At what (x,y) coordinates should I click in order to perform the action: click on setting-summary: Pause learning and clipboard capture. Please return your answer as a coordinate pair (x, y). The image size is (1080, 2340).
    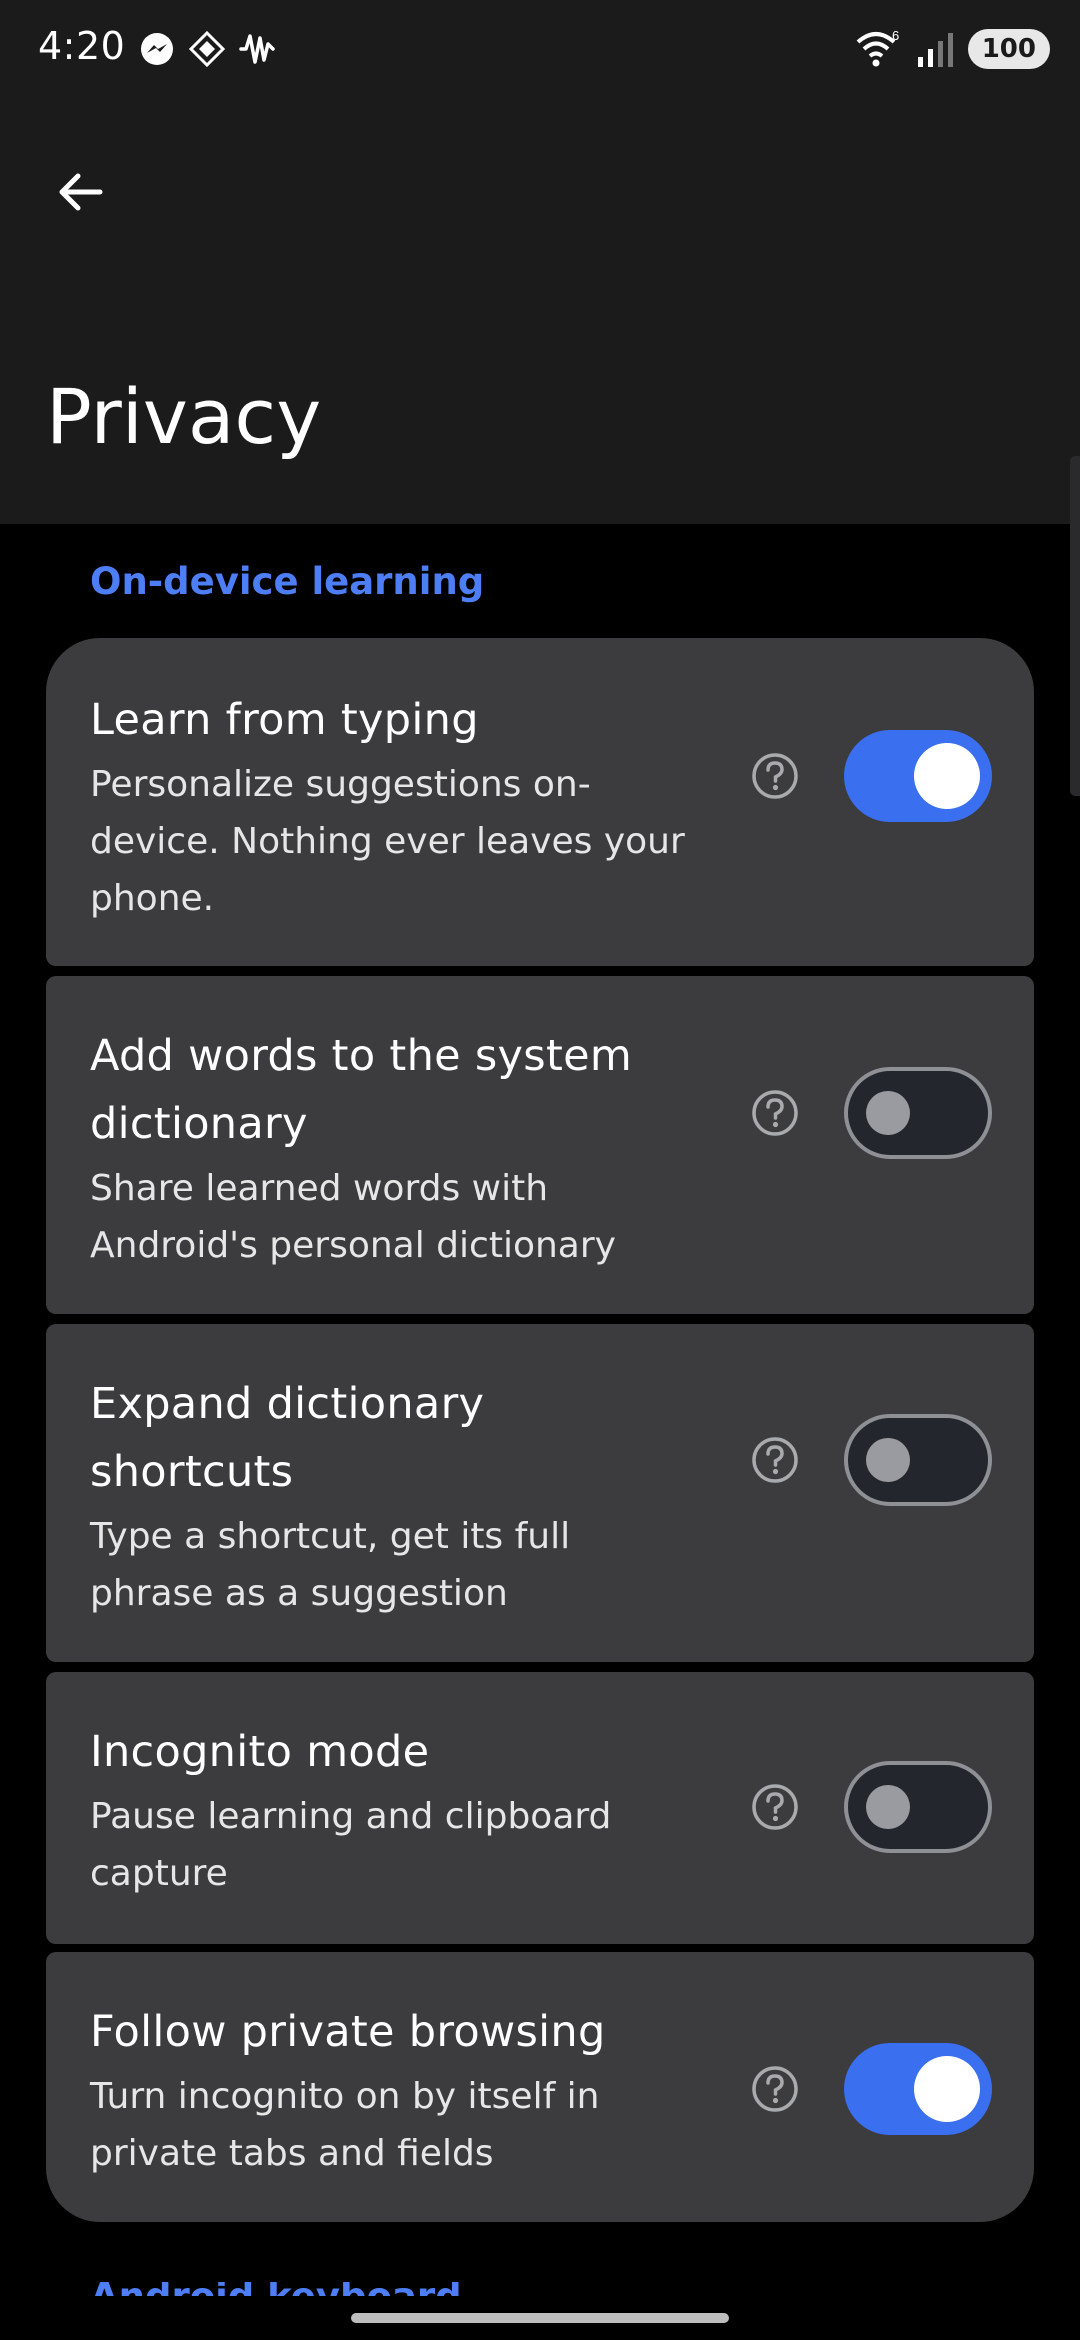
    Looking at the image, I should click on (351, 1845).